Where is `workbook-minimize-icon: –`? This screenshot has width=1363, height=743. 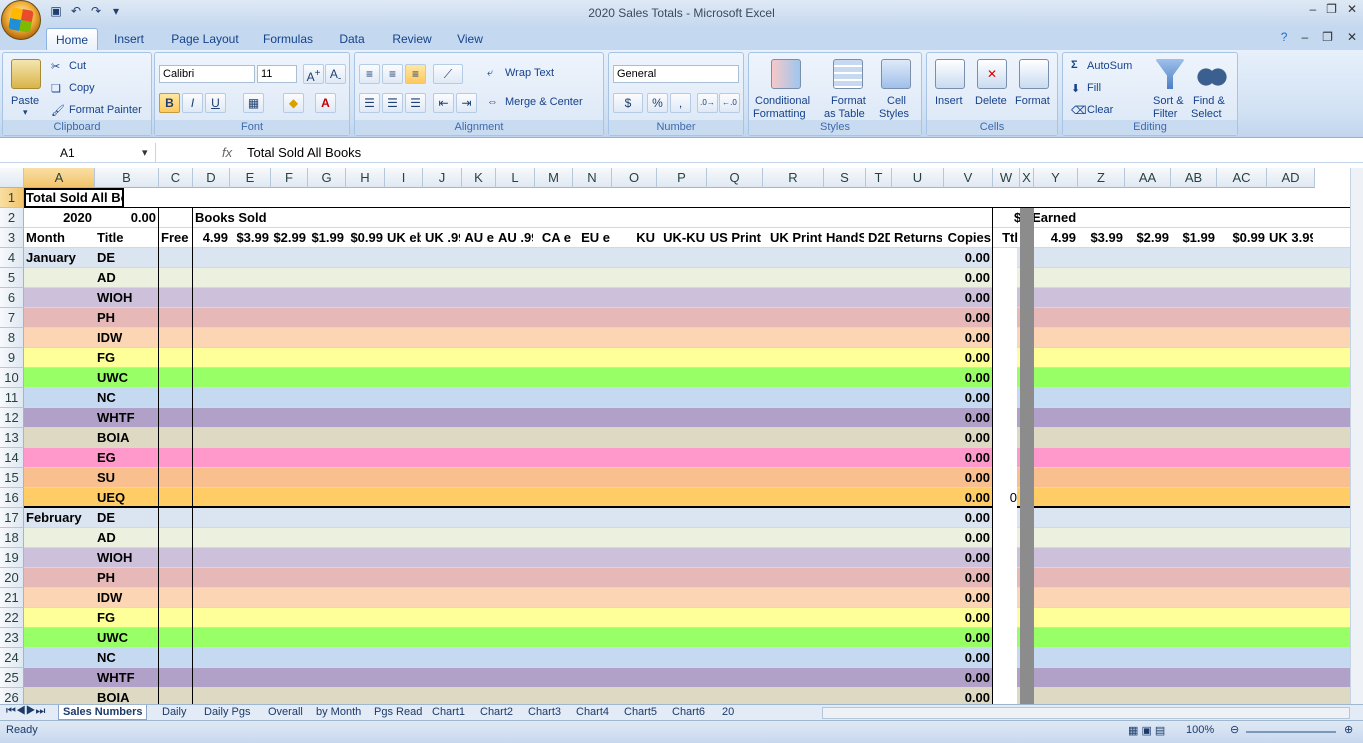
workbook-minimize-icon: – is located at coordinates (1304, 37).